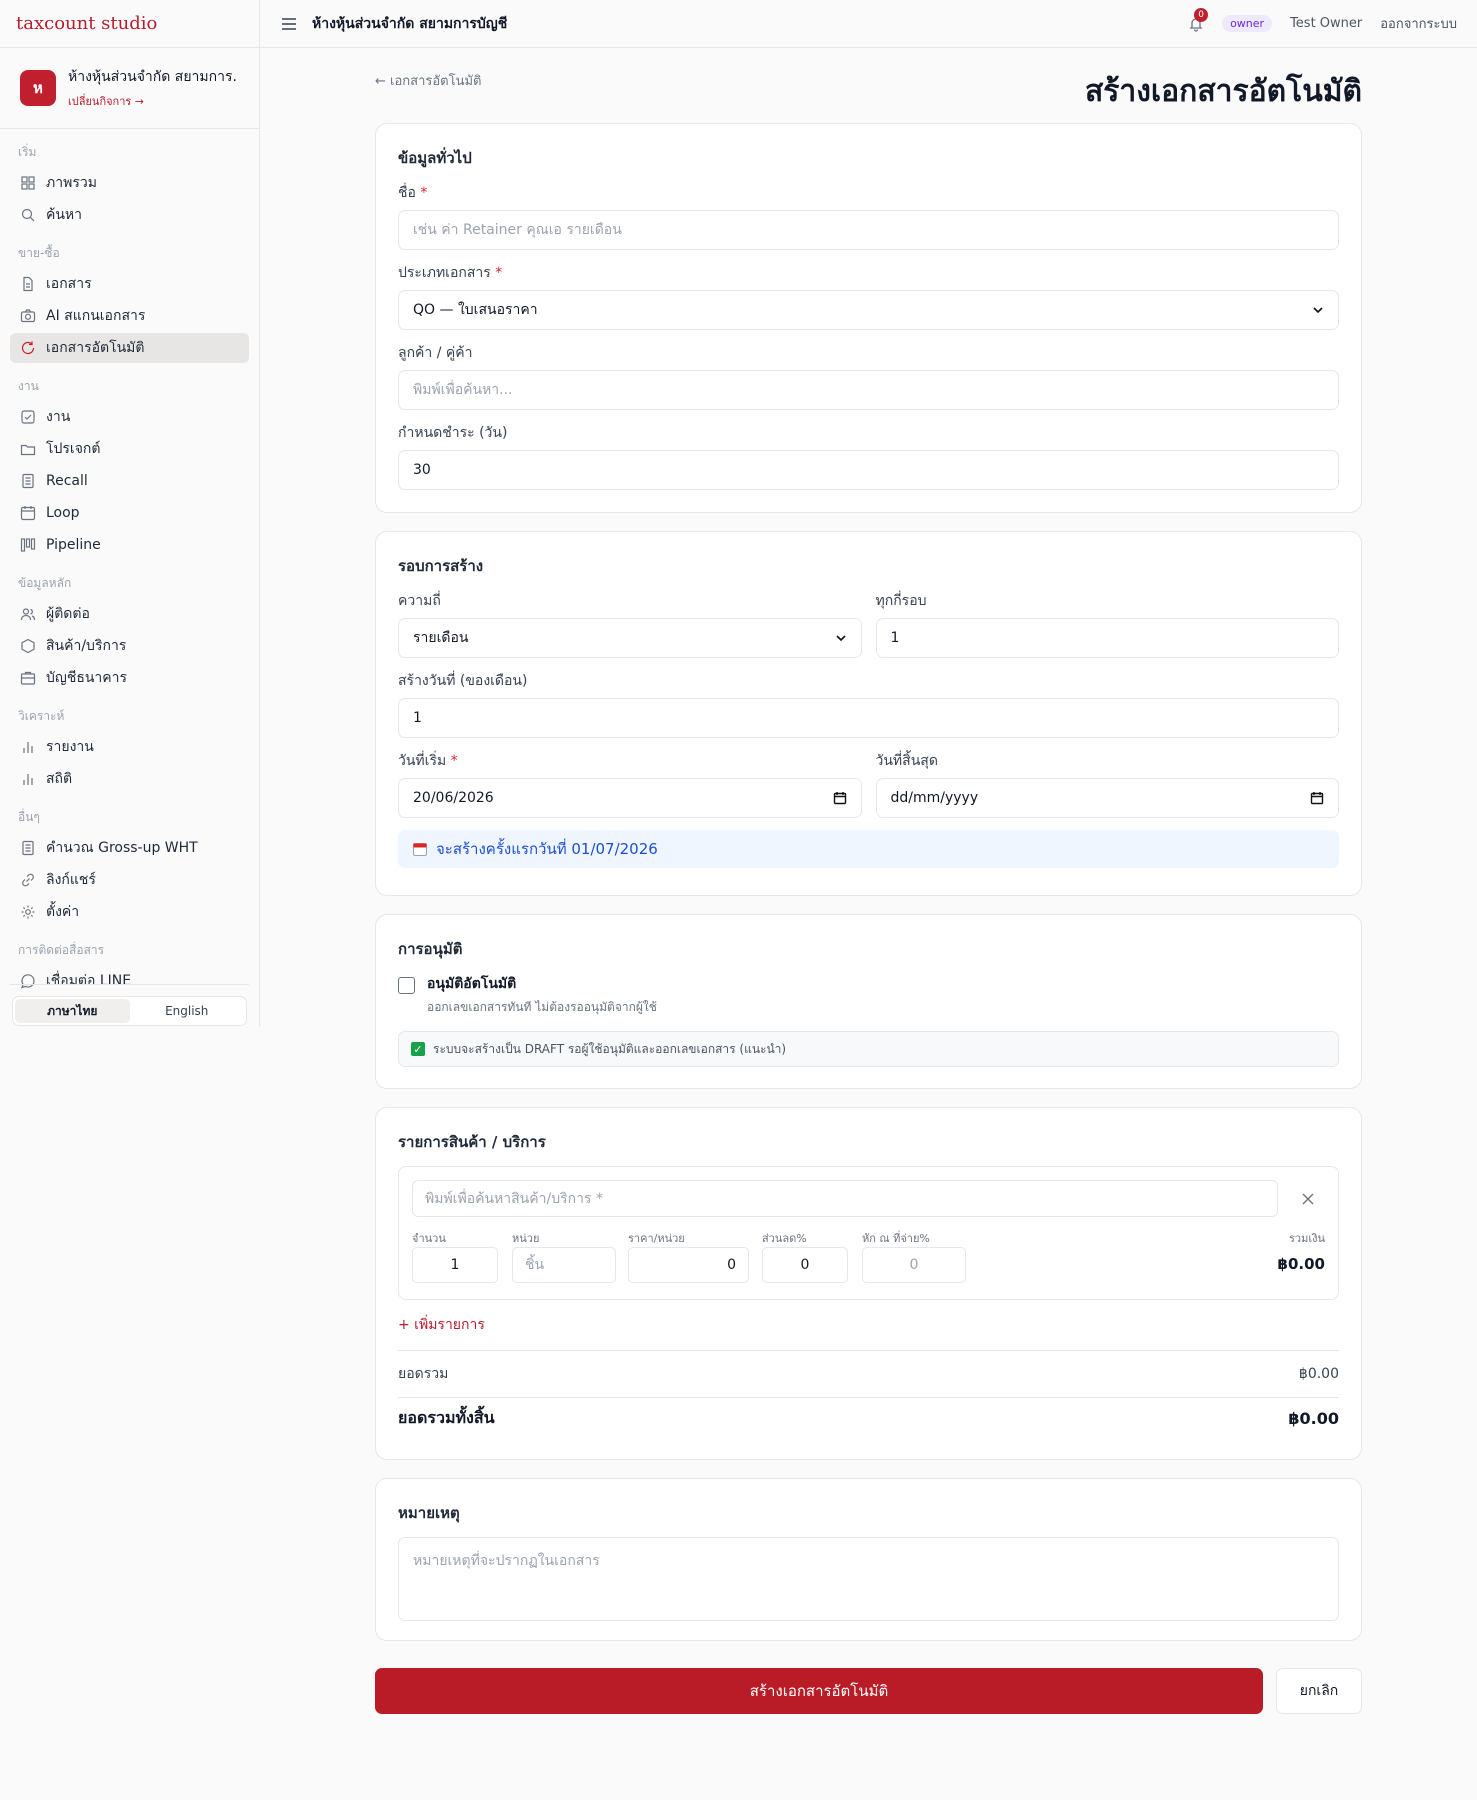 Image resolution: width=1477 pixels, height=1800 pixels. Describe the element at coordinates (28, 316) in the screenshot. I see `camera-icon` at that location.